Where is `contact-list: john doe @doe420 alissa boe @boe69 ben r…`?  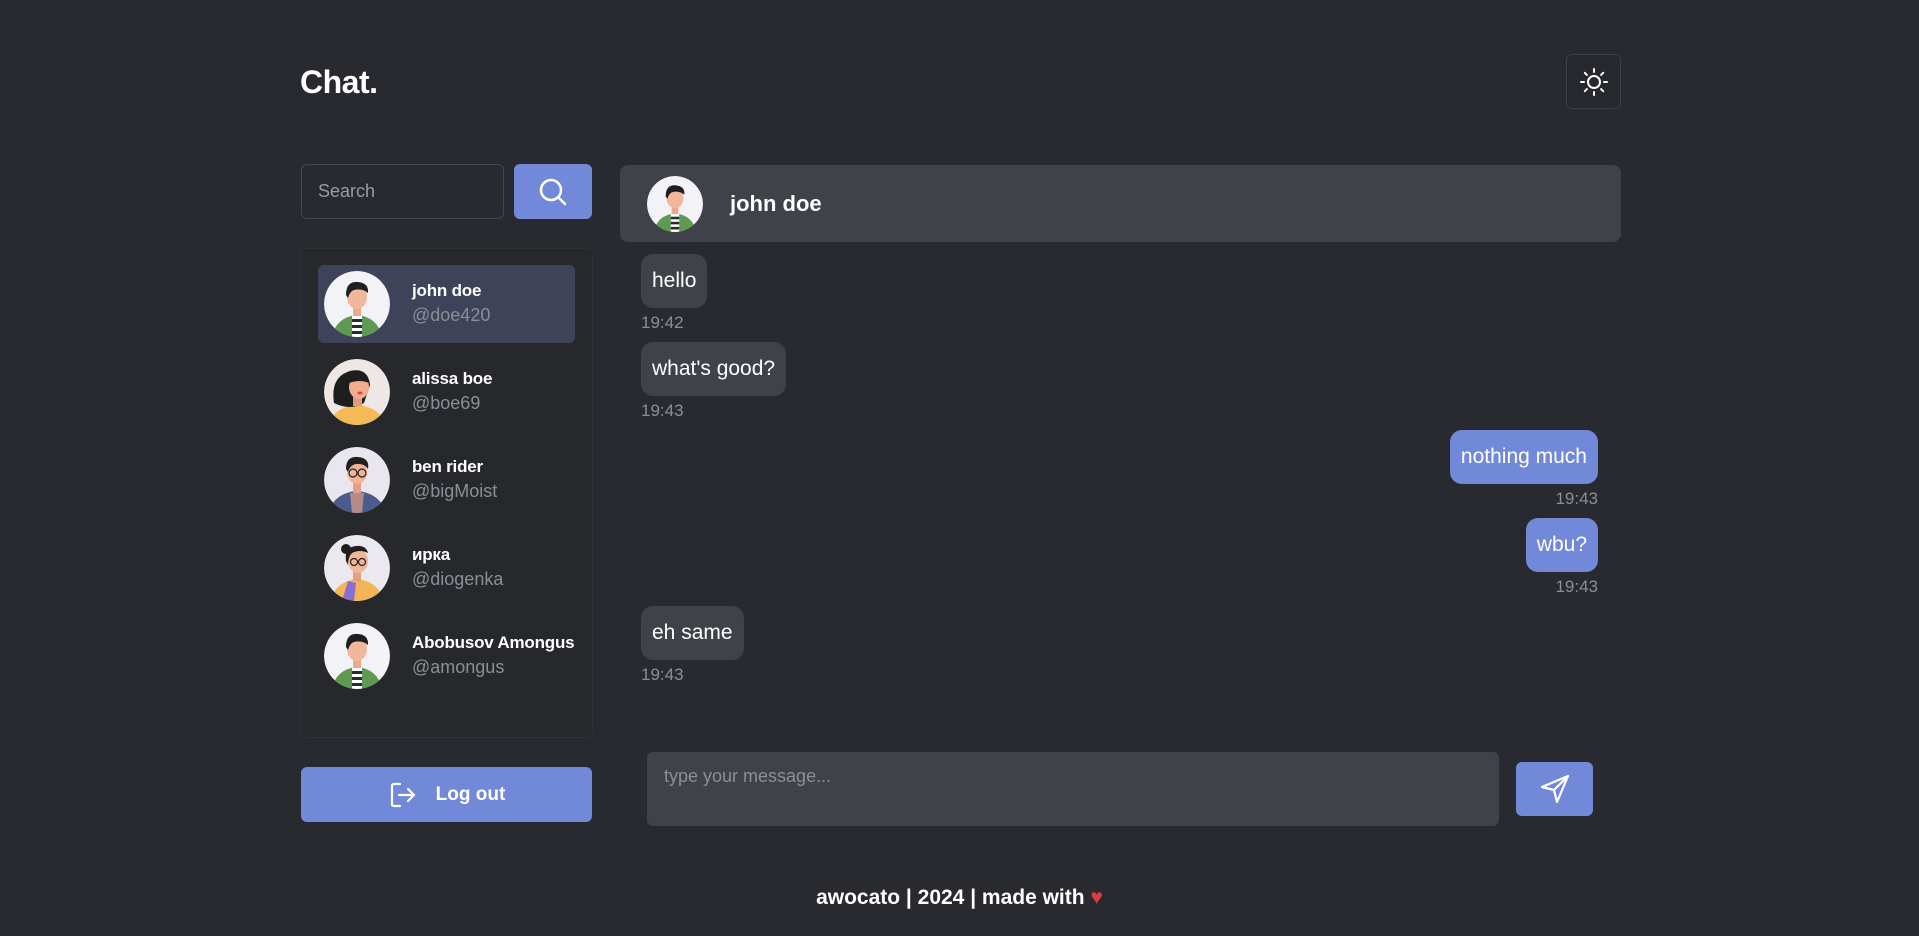
contact-list: john doe @doe420 alissa boe @boe69 ben r… is located at coordinates (446, 493).